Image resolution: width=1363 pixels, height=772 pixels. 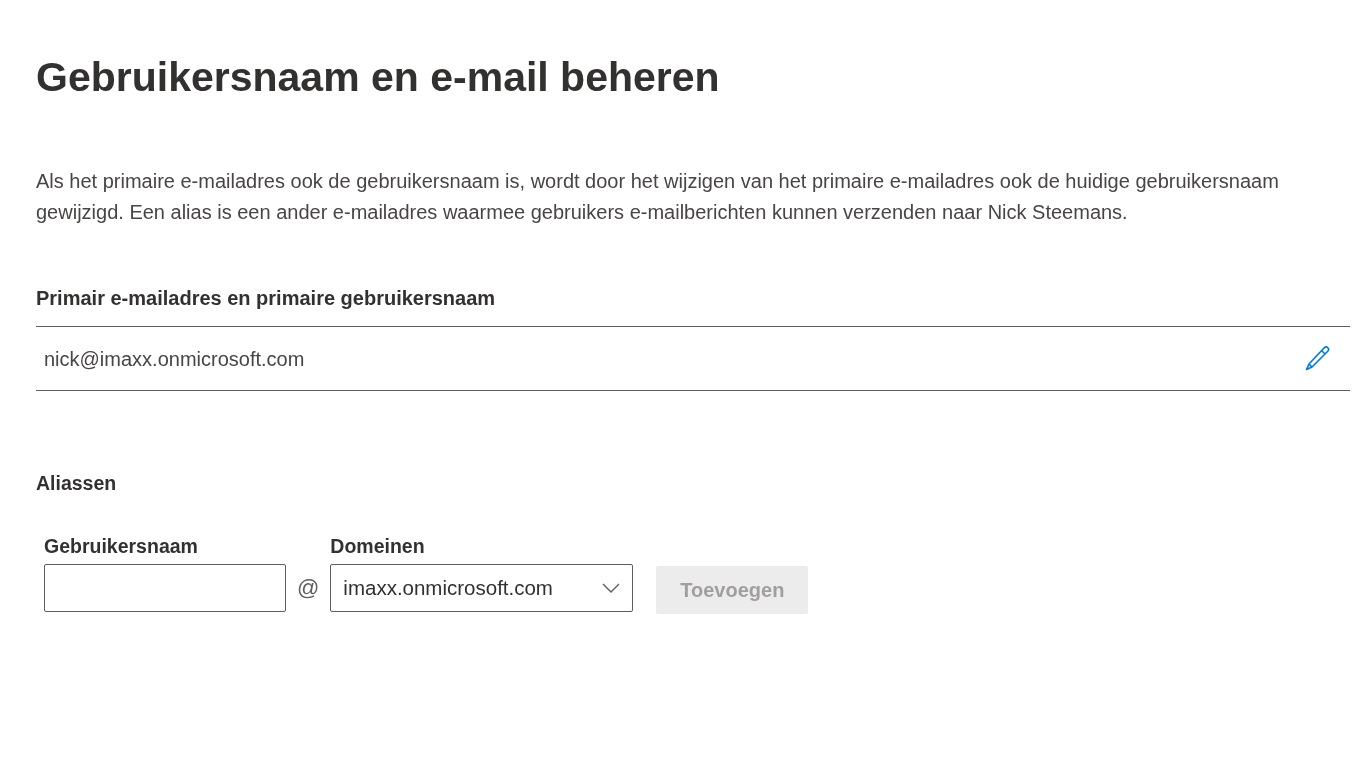 What do you see at coordinates (76, 483) in the screenshot?
I see `aliases-heading: Aliassen` at bounding box center [76, 483].